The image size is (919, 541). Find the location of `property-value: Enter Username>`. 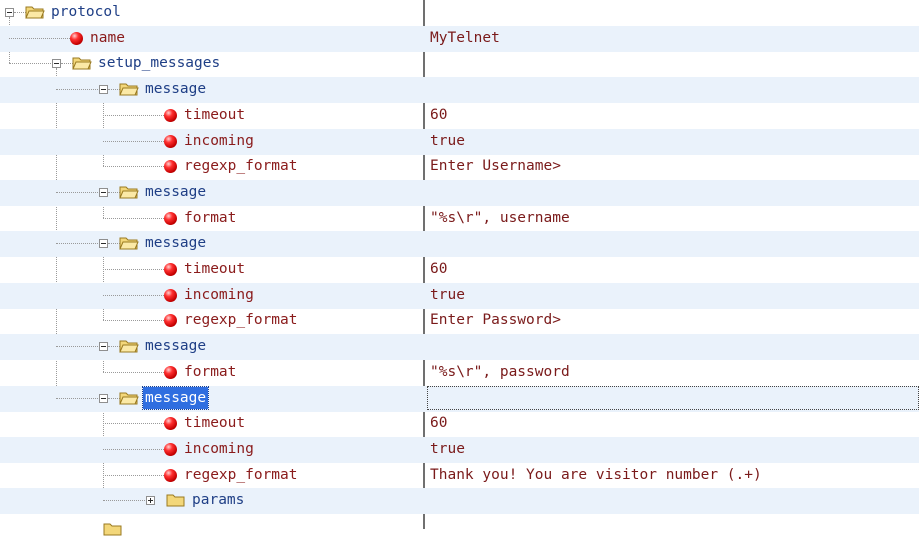

property-value: Enter Username> is located at coordinates (495, 166).